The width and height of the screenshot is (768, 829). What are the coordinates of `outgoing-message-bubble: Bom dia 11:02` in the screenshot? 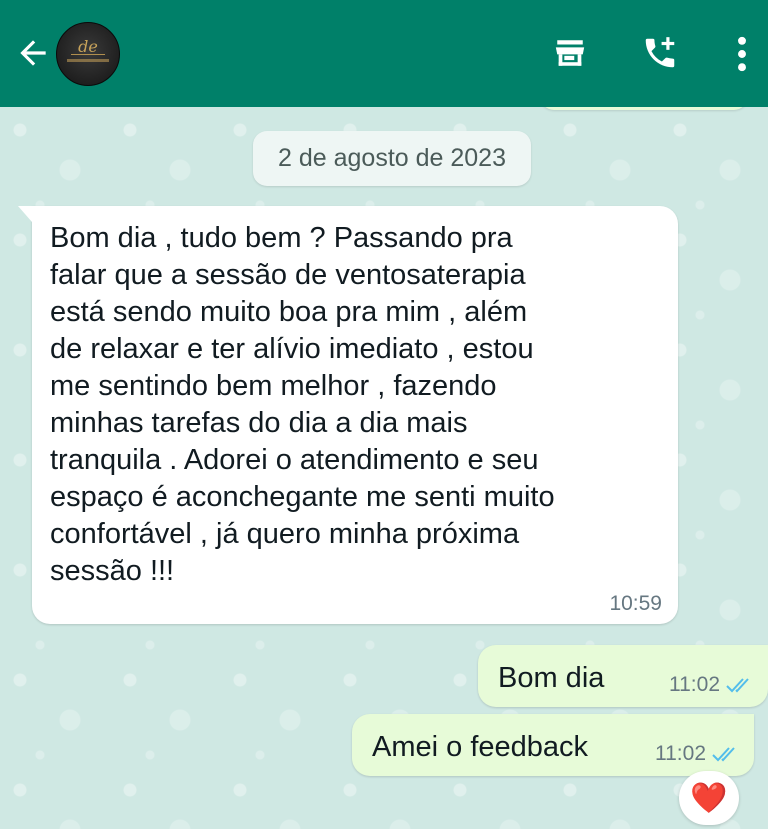 It's located at (623, 676).